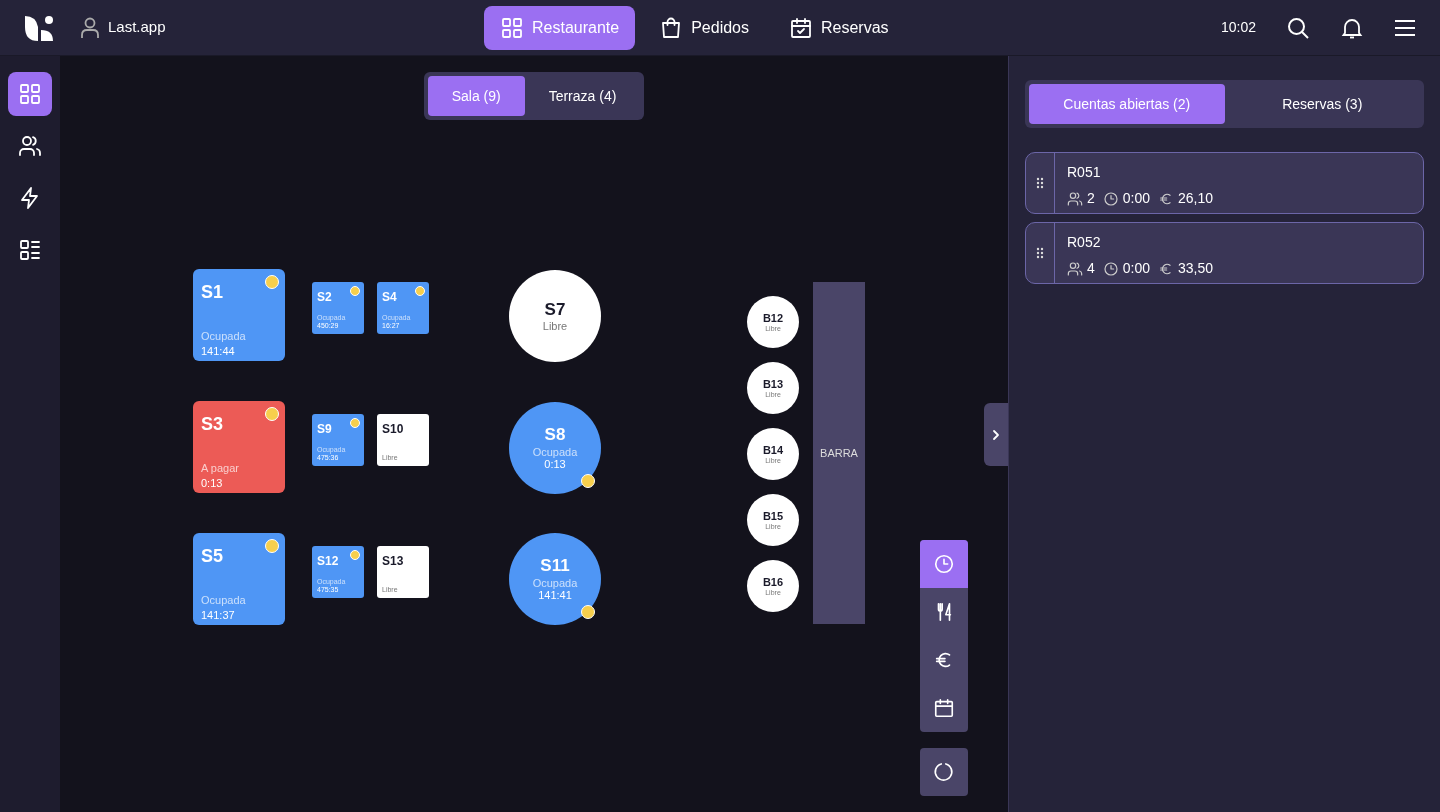  What do you see at coordinates (839, 453) in the screenshot?
I see `bar-counter: BARRA` at bounding box center [839, 453].